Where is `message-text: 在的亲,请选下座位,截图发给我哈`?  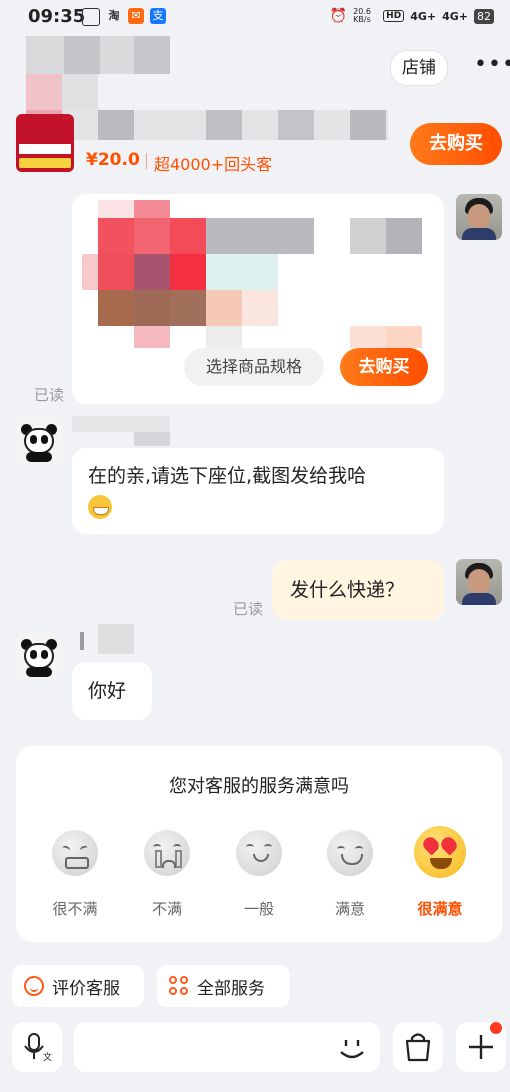
message-text: 在的亲,请选下座位,截图发给我哈 is located at coordinates (227, 476).